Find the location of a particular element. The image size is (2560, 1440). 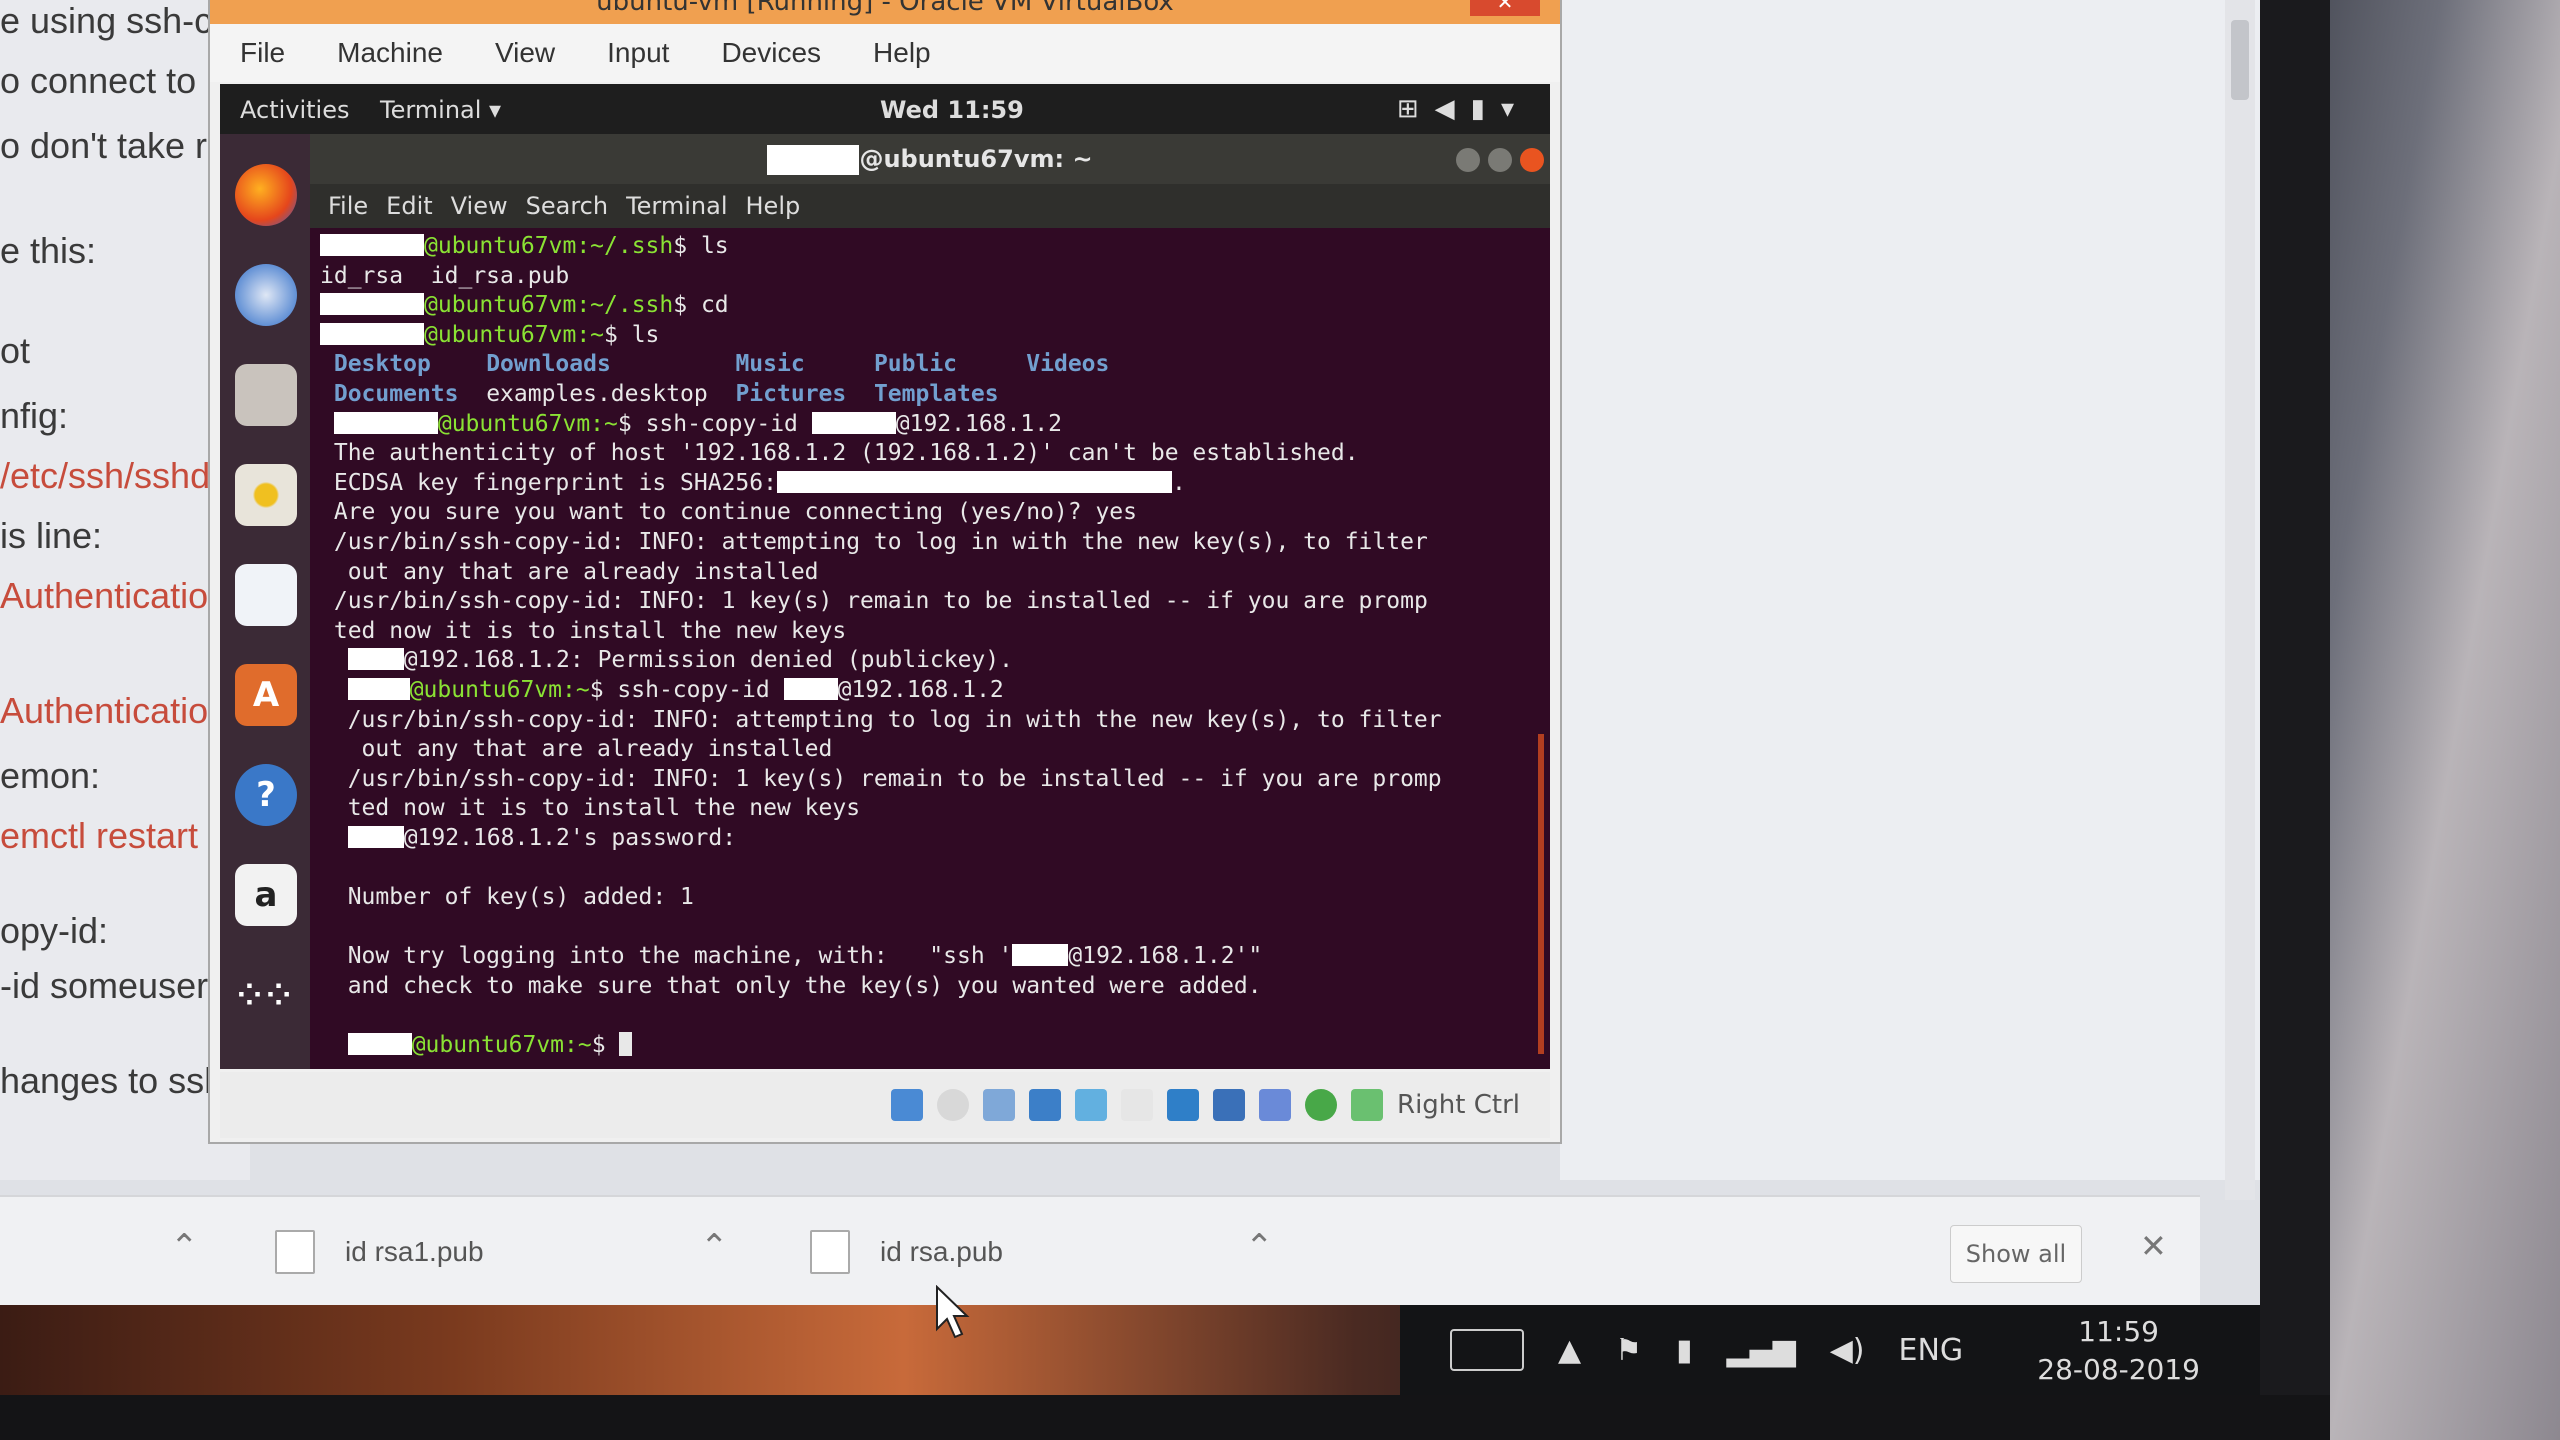

download-item-1: id rsa1.pub is located at coordinates (379, 1252).